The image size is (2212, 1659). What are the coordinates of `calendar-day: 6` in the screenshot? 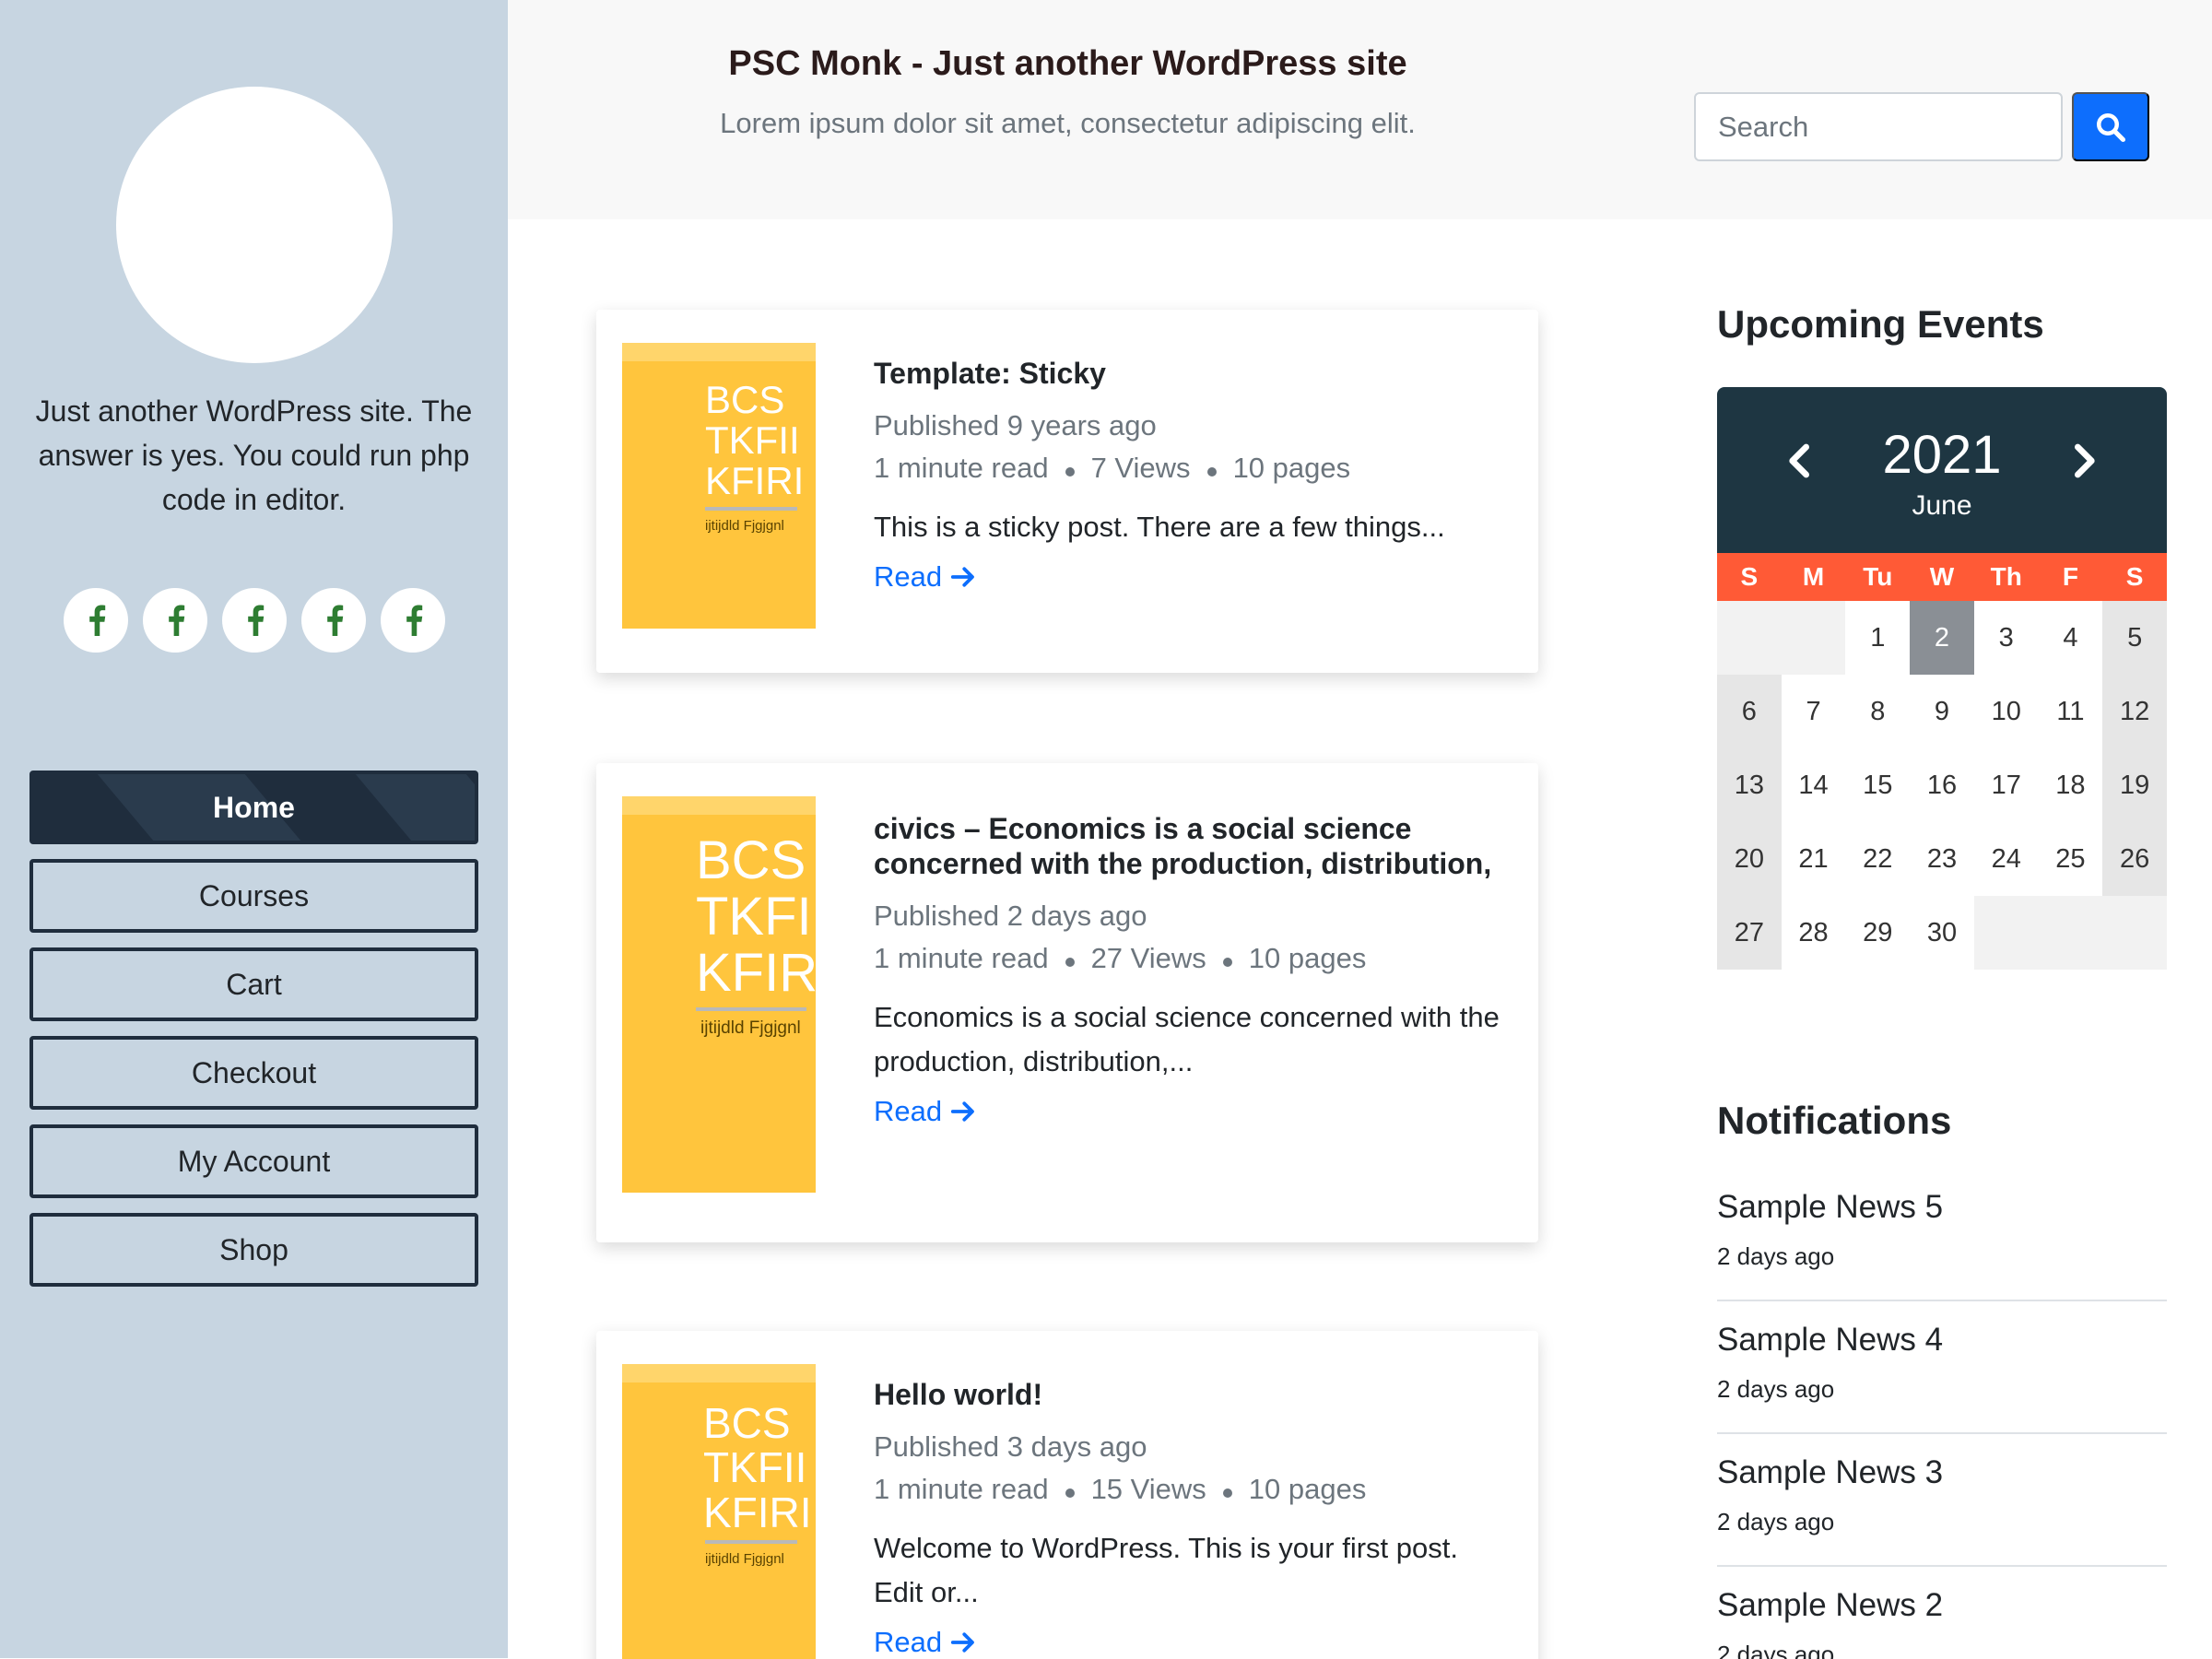 It's located at (1749, 711).